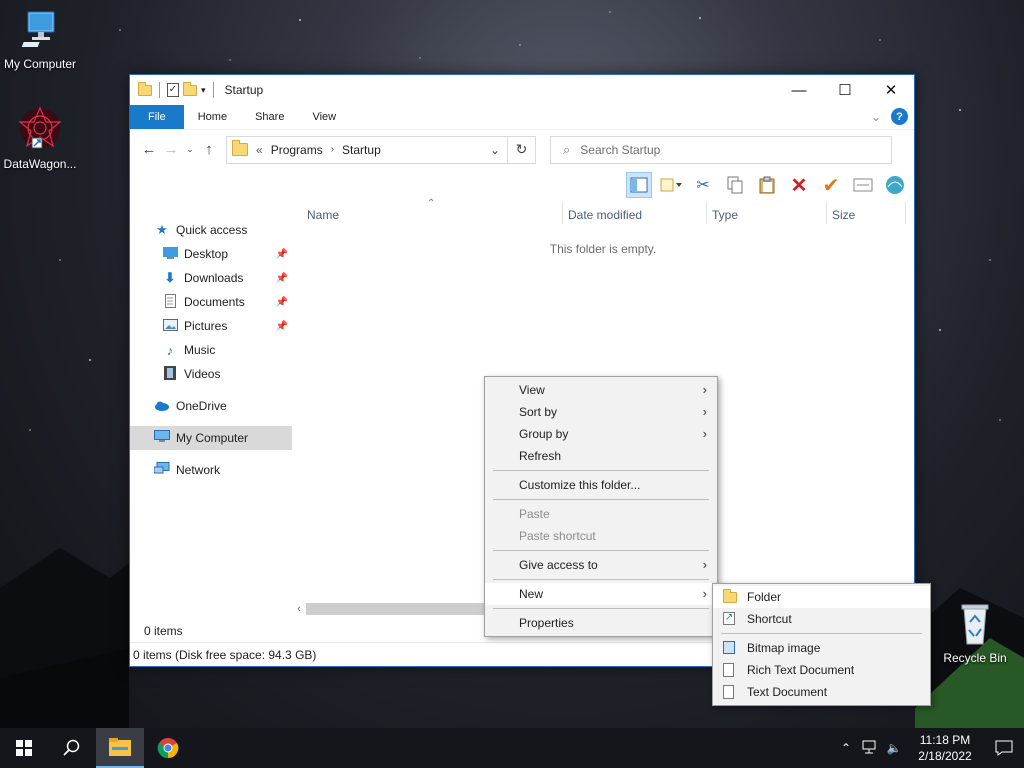 The width and height of the screenshot is (1024, 768). What do you see at coordinates (206, 326) in the screenshot?
I see `nav-label: Pictures` at bounding box center [206, 326].